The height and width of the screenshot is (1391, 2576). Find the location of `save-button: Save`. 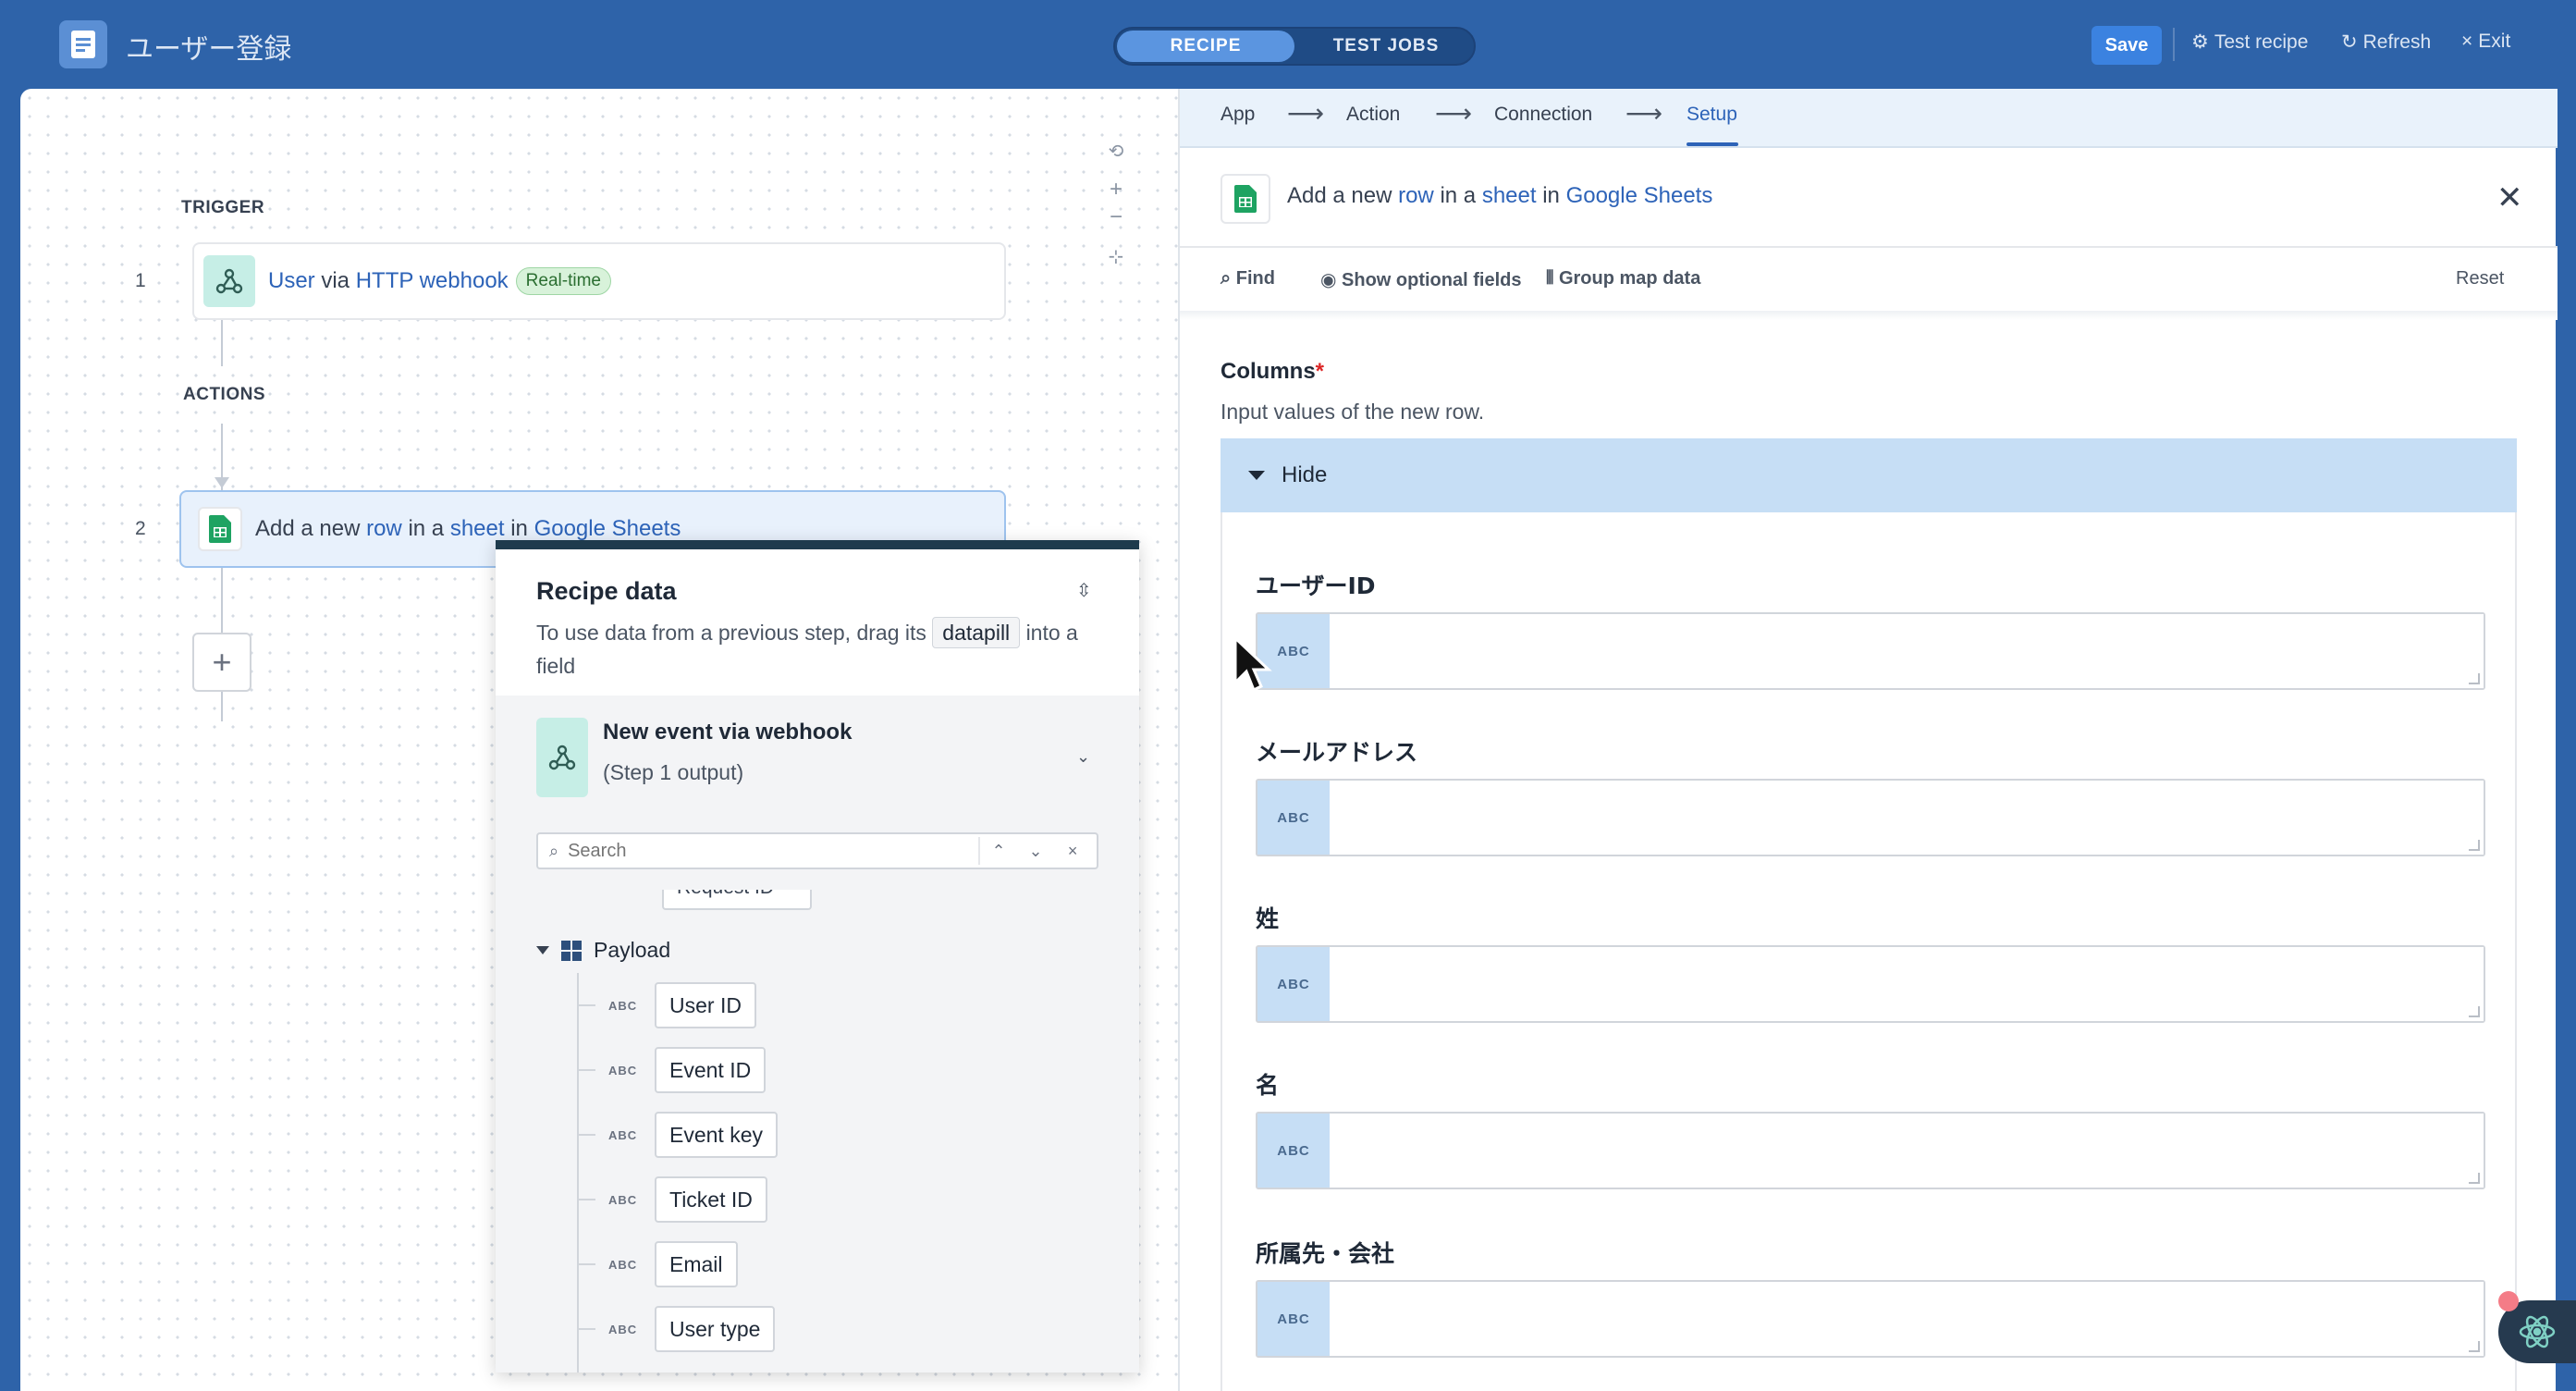

save-button: Save is located at coordinates (2126, 45).